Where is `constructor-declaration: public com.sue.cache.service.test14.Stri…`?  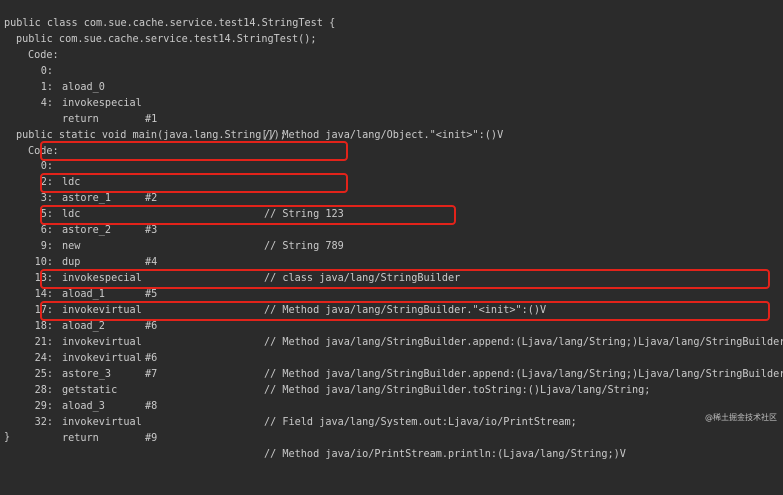 constructor-declaration: public com.sue.cache.service.test14.Stri… is located at coordinates (166, 39).